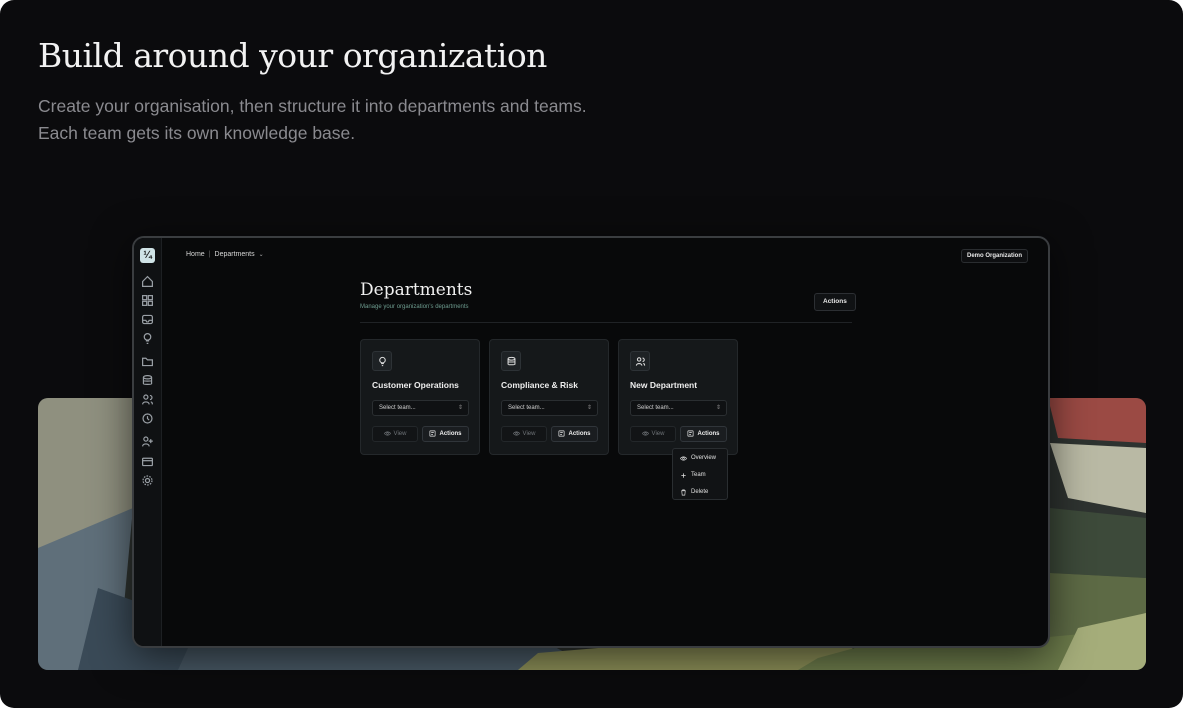 Image resolution: width=1183 pixels, height=708 pixels. What do you see at coordinates (416, 290) in the screenshot?
I see `page-title: Departments` at bounding box center [416, 290].